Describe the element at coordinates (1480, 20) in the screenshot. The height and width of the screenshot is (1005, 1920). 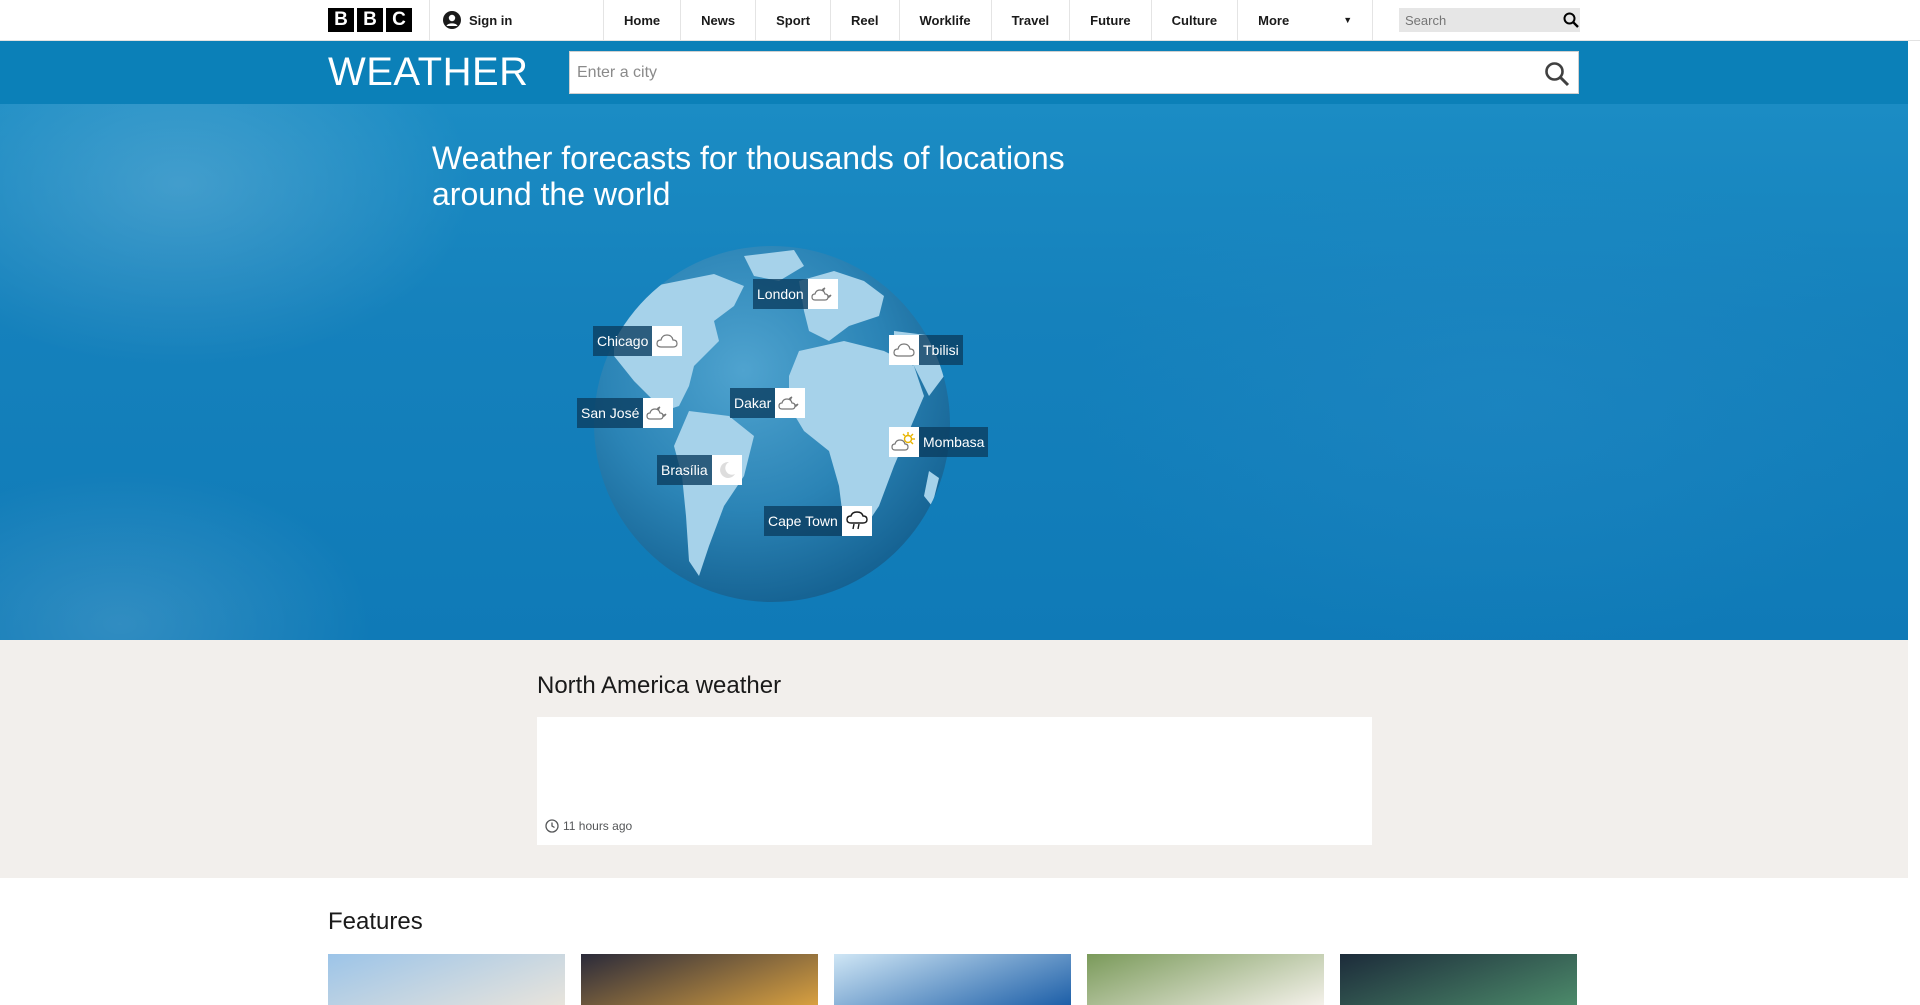
I see `global-search-input` at that location.